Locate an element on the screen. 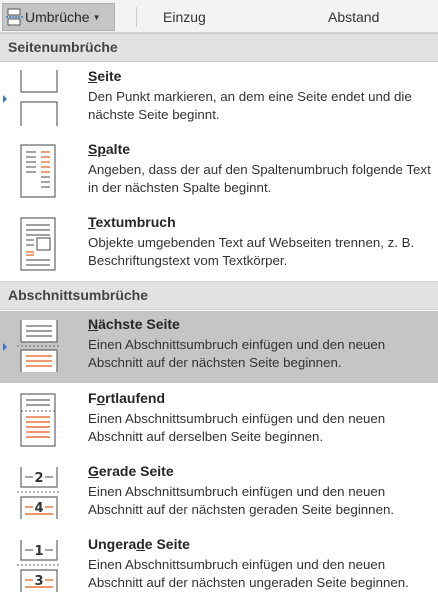  text-wrapping-break-icon is located at coordinates (38, 244).